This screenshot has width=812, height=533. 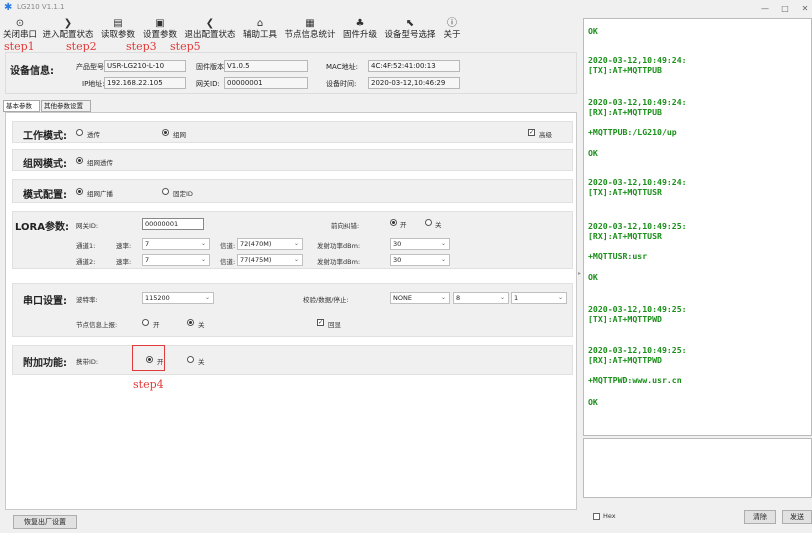 I want to click on lora-label: LORA参数:, so click(x=42, y=227).